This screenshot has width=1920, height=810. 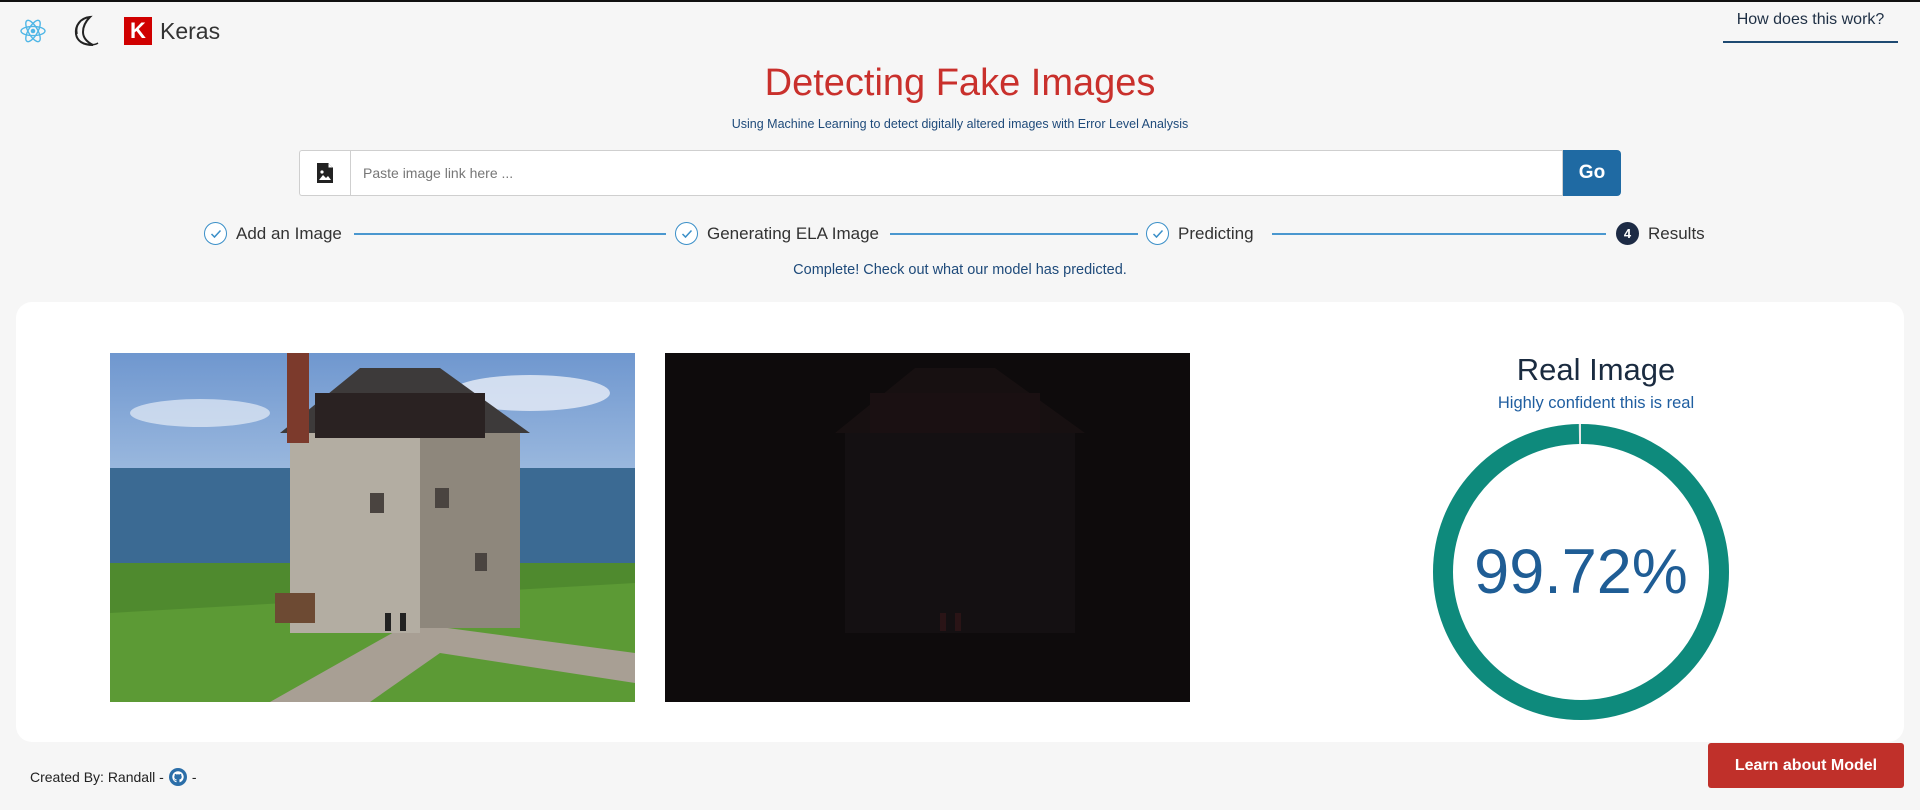 What do you see at coordinates (1216, 233) in the screenshot?
I see `step-label: Predicting` at bounding box center [1216, 233].